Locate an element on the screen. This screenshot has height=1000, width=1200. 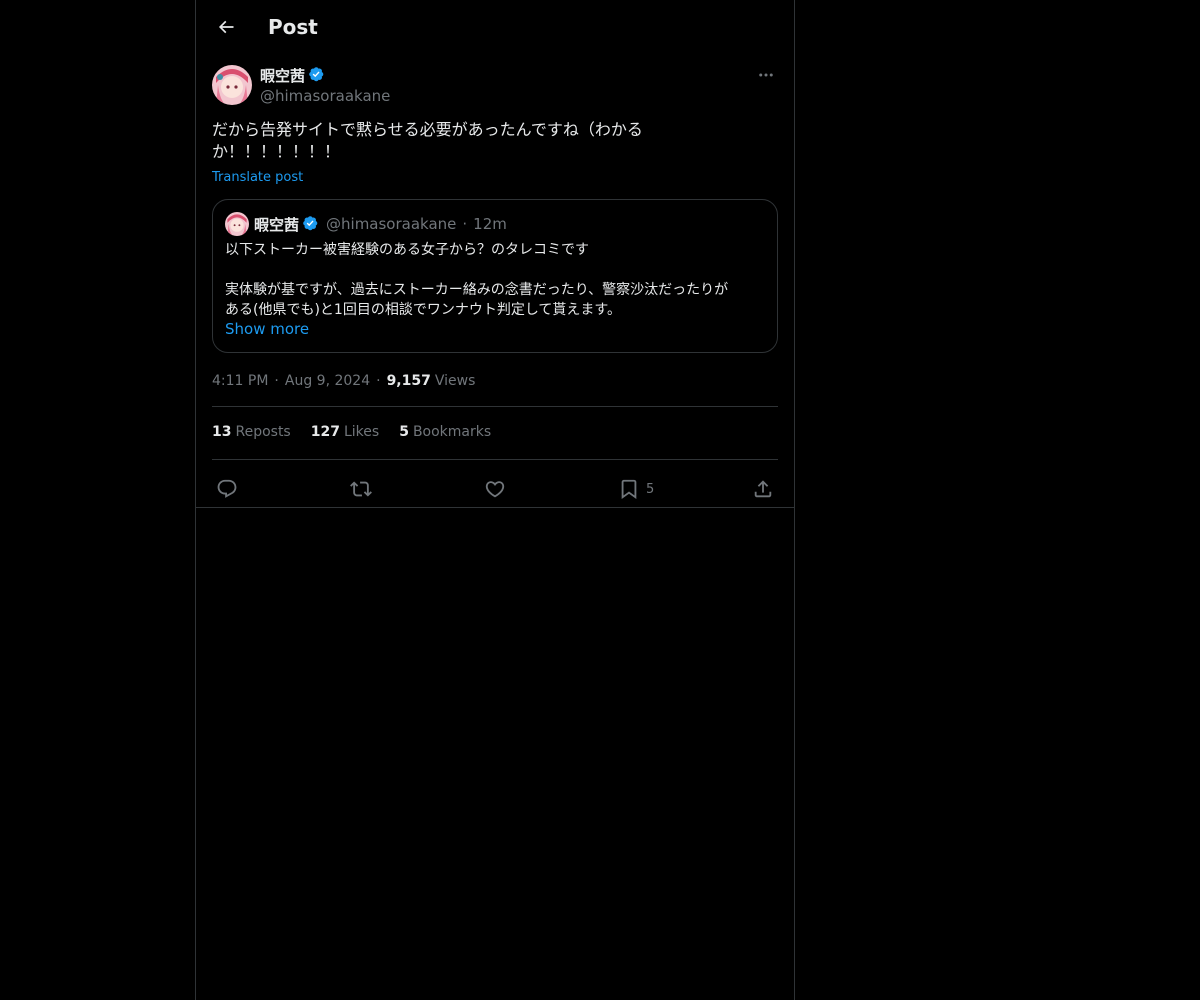
reply-button is located at coordinates (227, 489).